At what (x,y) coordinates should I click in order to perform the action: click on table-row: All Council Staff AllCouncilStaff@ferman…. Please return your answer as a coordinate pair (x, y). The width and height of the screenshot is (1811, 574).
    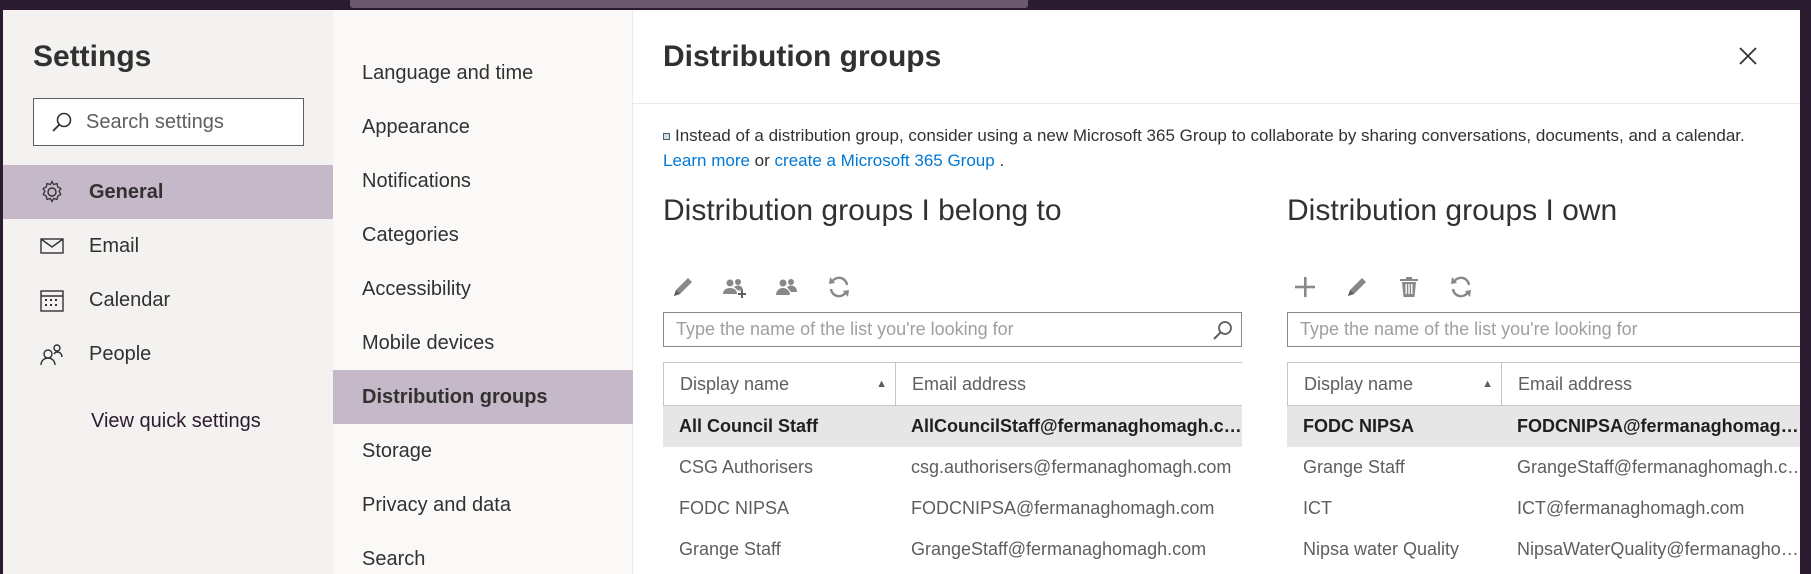
    Looking at the image, I should click on (952, 426).